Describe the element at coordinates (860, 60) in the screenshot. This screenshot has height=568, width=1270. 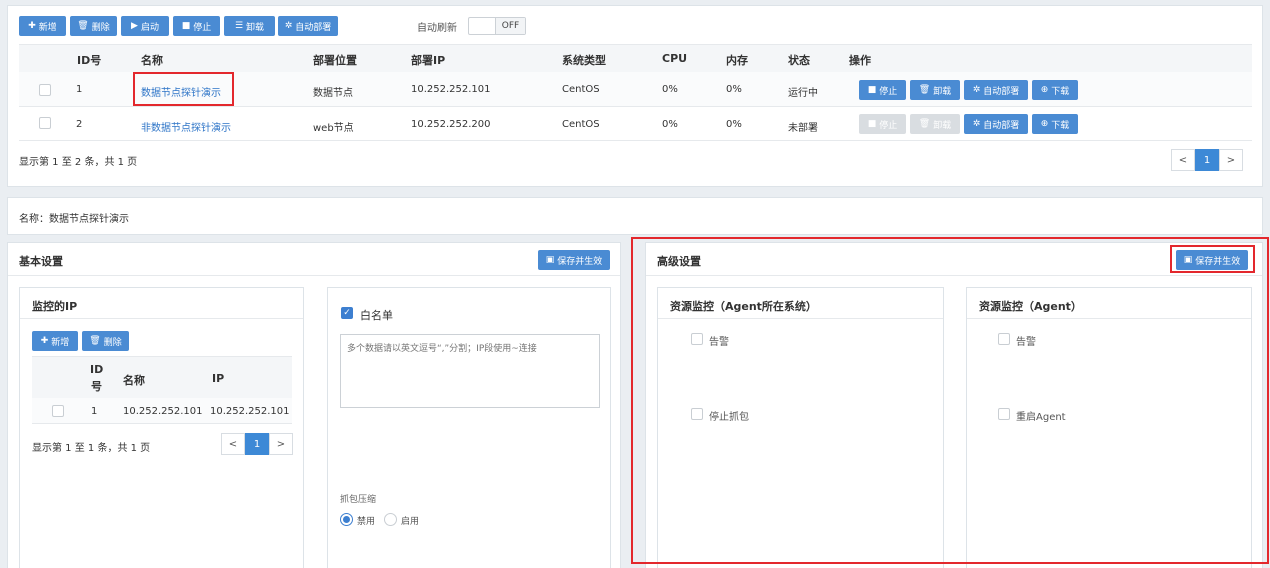
I see `col-actions: 操作` at that location.